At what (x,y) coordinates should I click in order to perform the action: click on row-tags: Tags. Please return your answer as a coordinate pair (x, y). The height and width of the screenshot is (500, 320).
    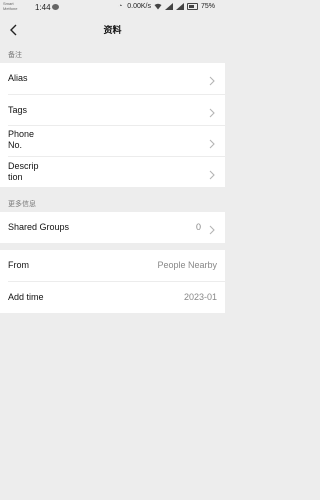
    Looking at the image, I should click on (112, 110).